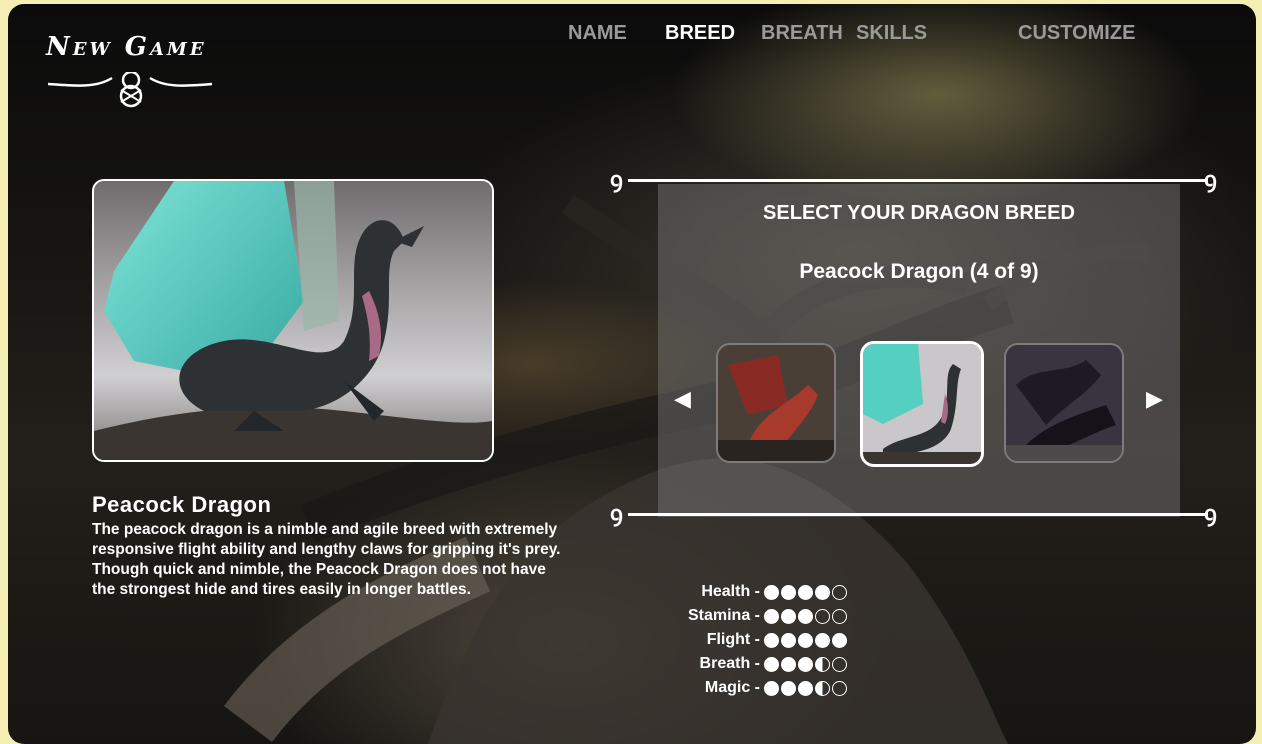  I want to click on peacock-dragon-illustration, so click(293, 320).